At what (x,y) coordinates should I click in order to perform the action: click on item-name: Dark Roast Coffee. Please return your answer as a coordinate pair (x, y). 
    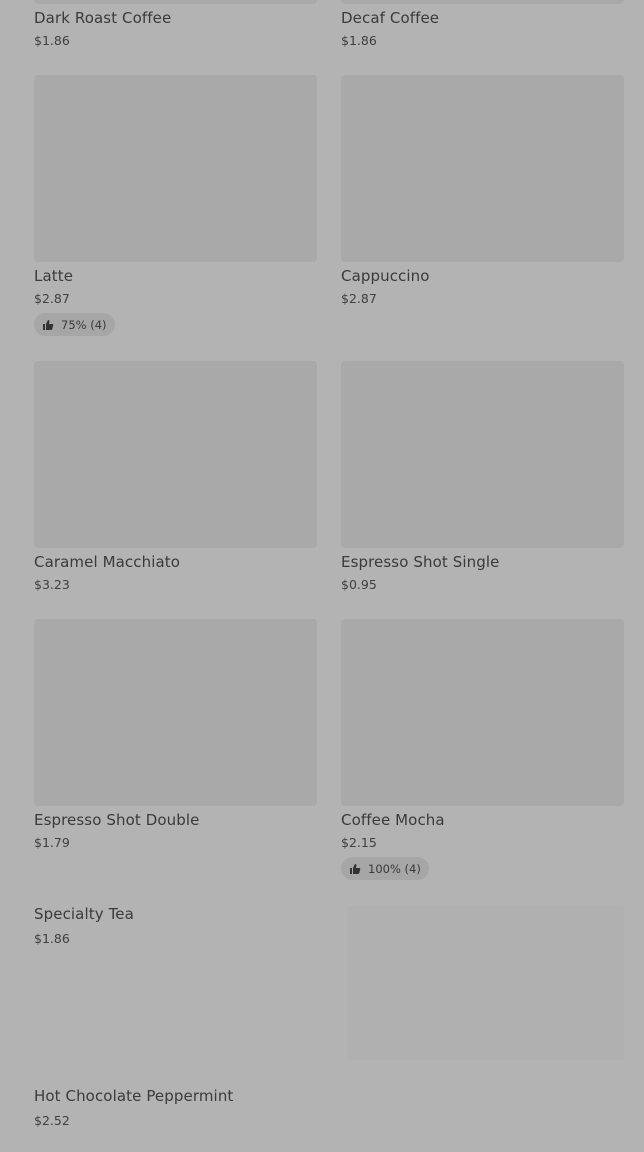
    Looking at the image, I should click on (103, 18).